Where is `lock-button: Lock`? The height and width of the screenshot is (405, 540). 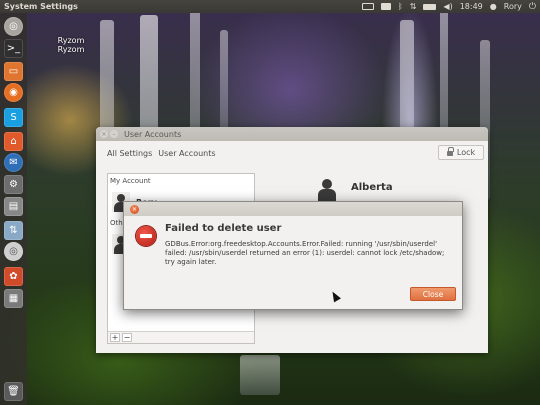 lock-button: Lock is located at coordinates (461, 152).